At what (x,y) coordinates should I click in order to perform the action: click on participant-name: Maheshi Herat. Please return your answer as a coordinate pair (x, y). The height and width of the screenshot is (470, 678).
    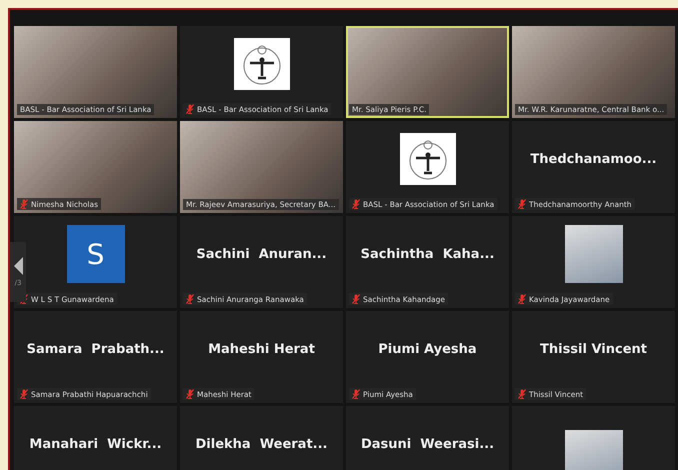
    Looking at the image, I should click on (261, 349).